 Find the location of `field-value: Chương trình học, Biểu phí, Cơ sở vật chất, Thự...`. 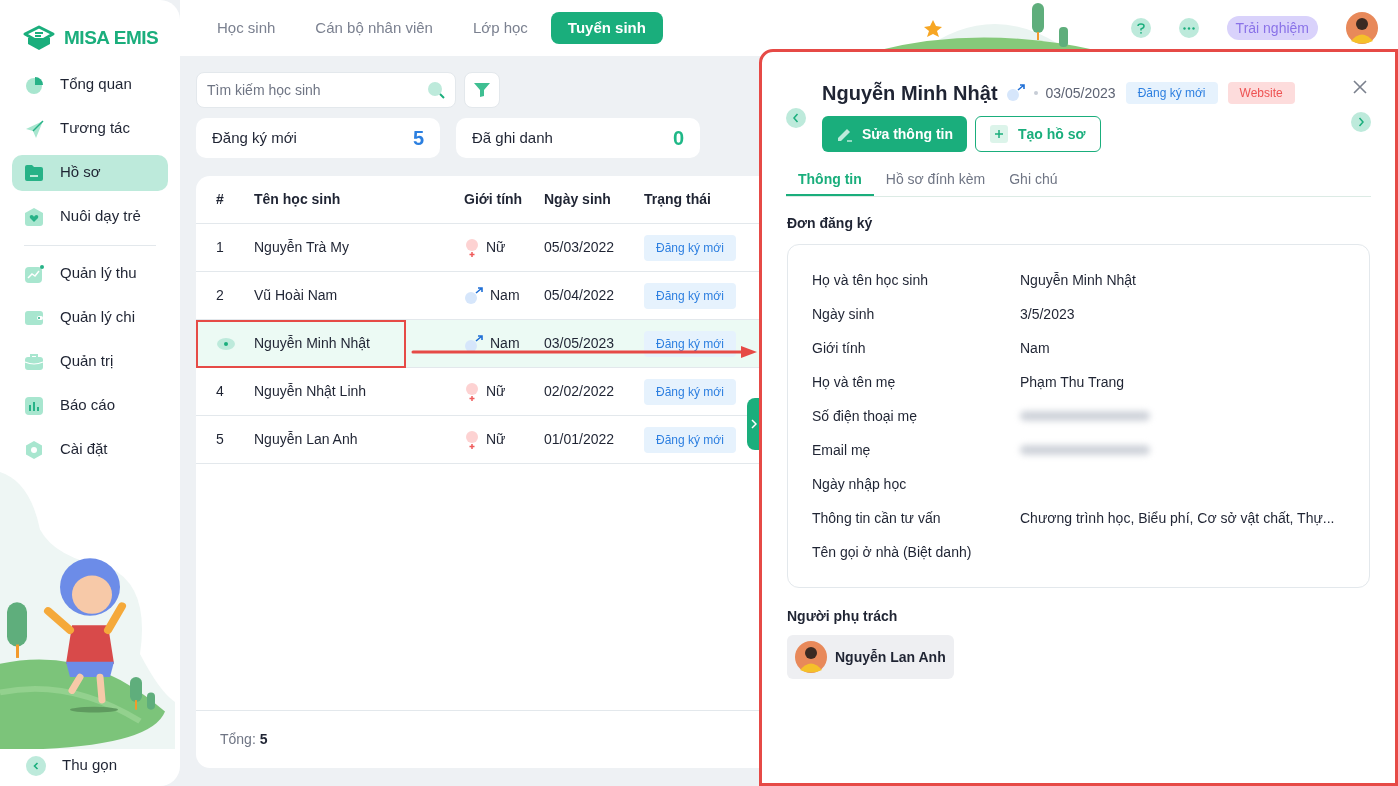

field-value: Chương trình học, Biểu phí, Cơ sở vật chất, Thự... is located at coordinates (1177, 518).